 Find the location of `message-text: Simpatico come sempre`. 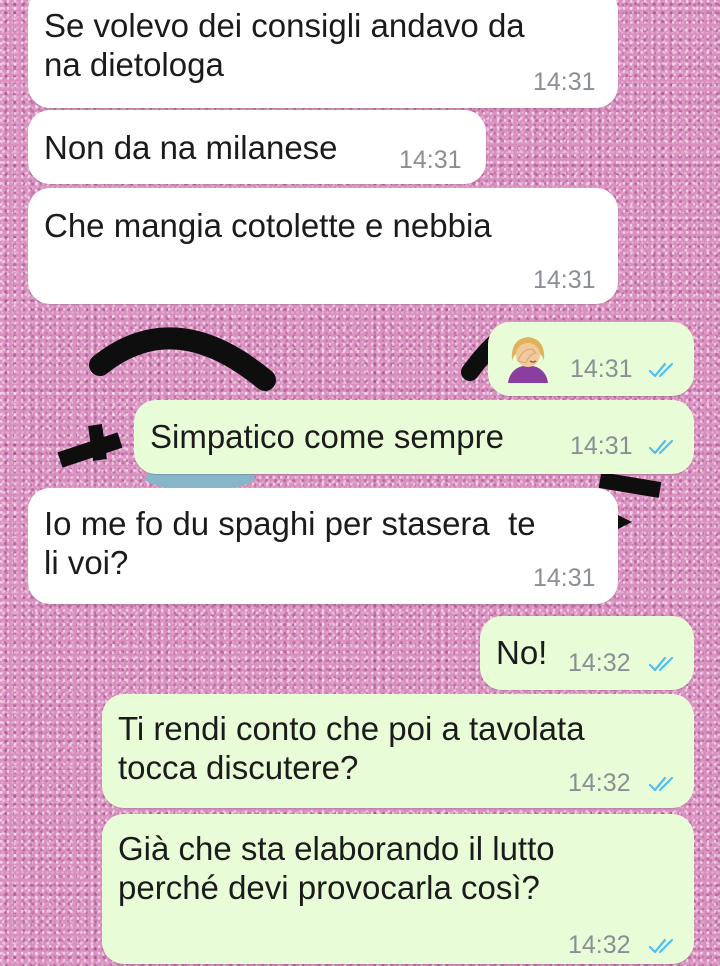

message-text: Simpatico come sempre is located at coordinates (327, 436).